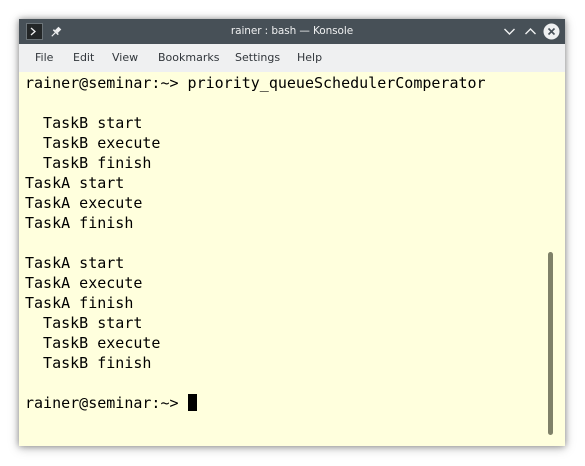  I want to click on menu-settings: Settings, so click(257, 58).